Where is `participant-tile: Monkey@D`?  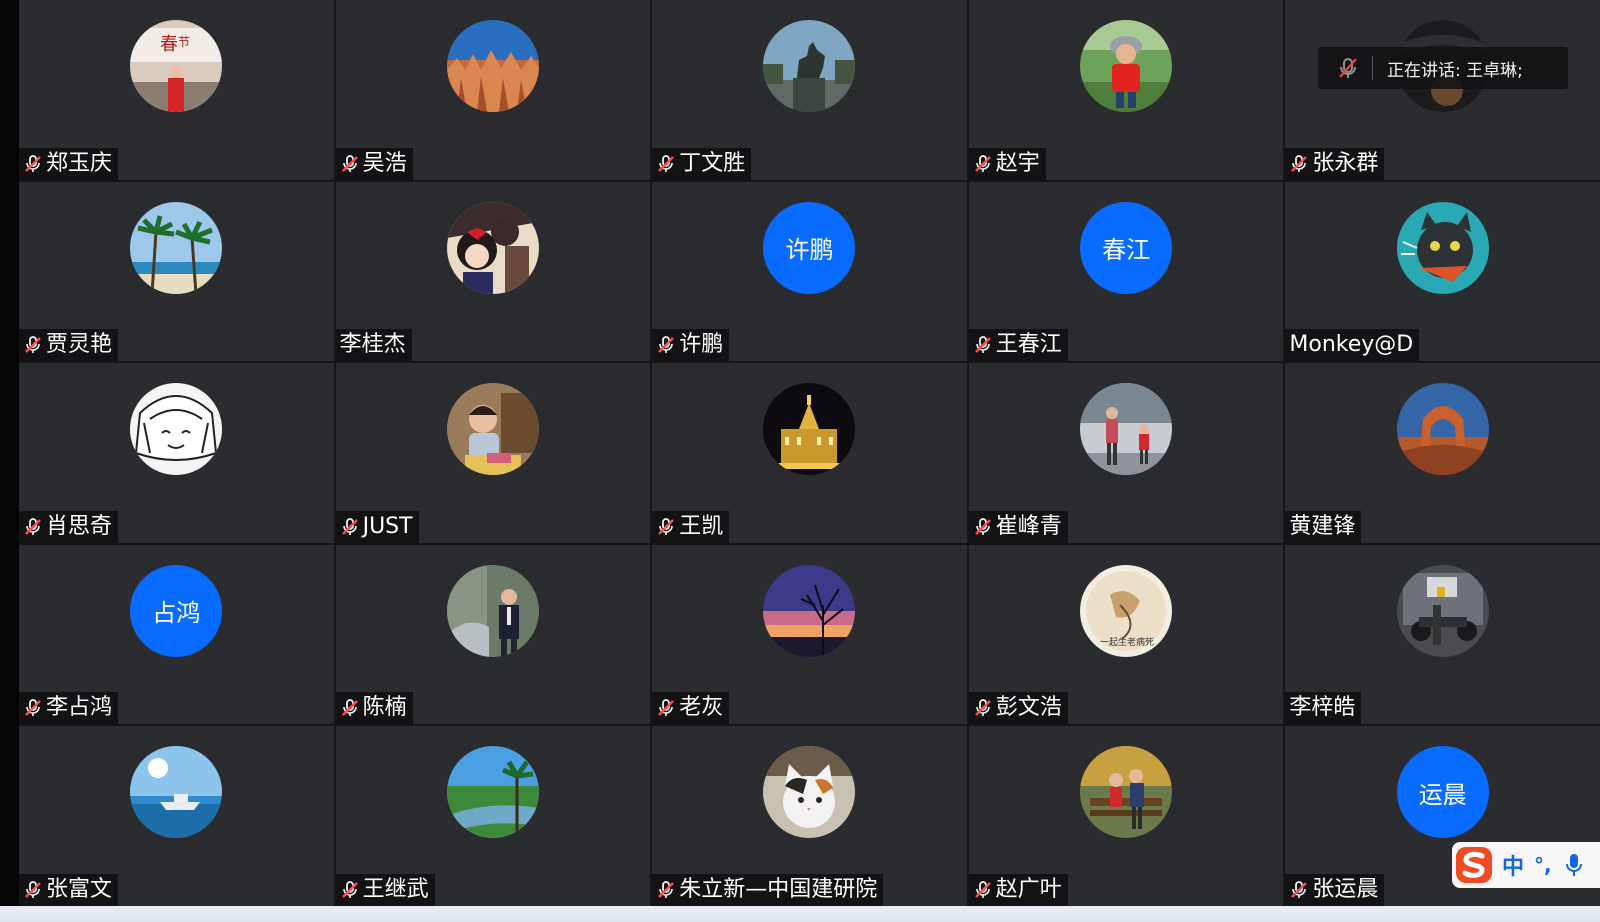 participant-tile: Monkey@D is located at coordinates (1442, 271).